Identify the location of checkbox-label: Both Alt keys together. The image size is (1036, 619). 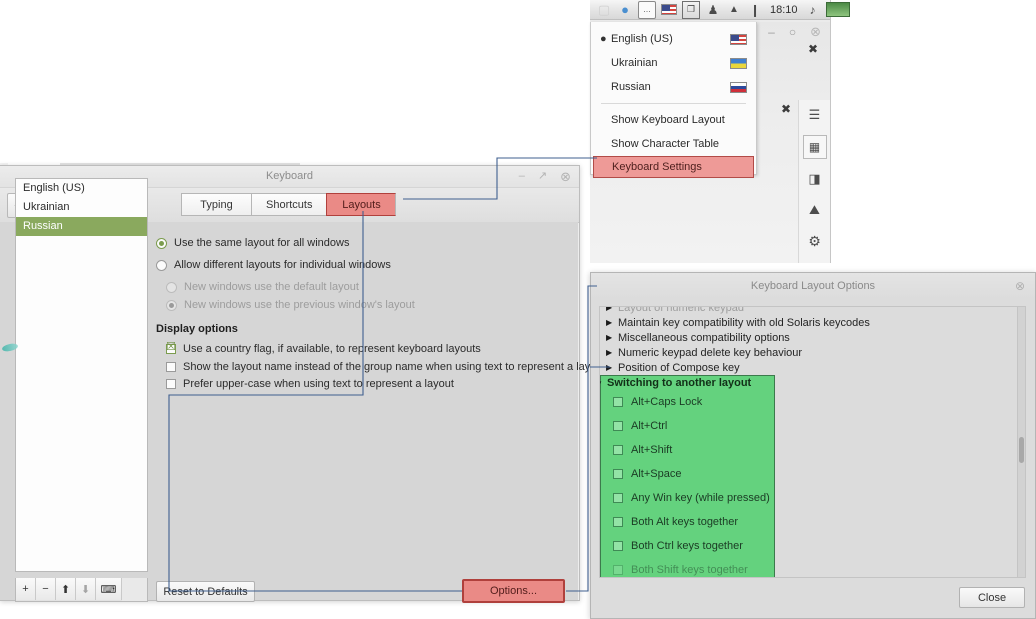
(685, 522).